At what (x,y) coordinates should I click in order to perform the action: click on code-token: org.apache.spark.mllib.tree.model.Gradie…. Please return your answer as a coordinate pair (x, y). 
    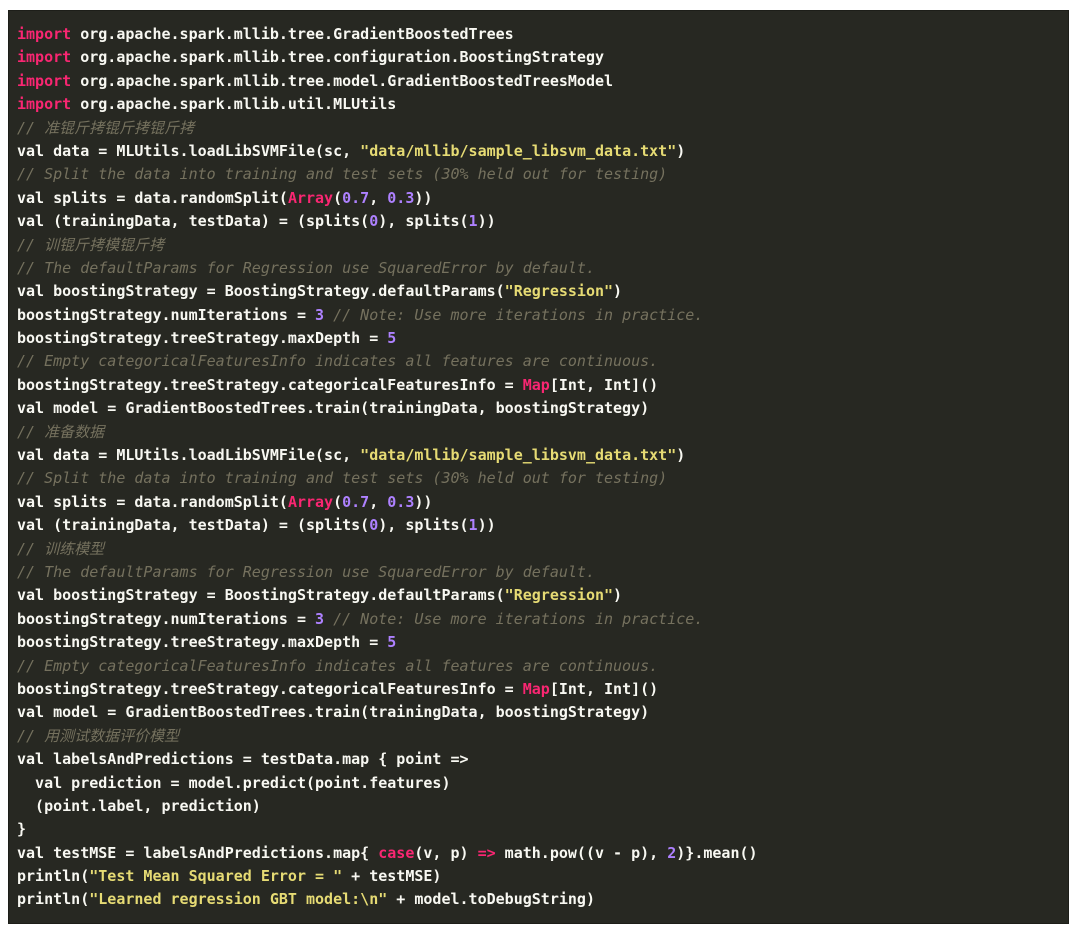
    Looking at the image, I should click on (342, 80).